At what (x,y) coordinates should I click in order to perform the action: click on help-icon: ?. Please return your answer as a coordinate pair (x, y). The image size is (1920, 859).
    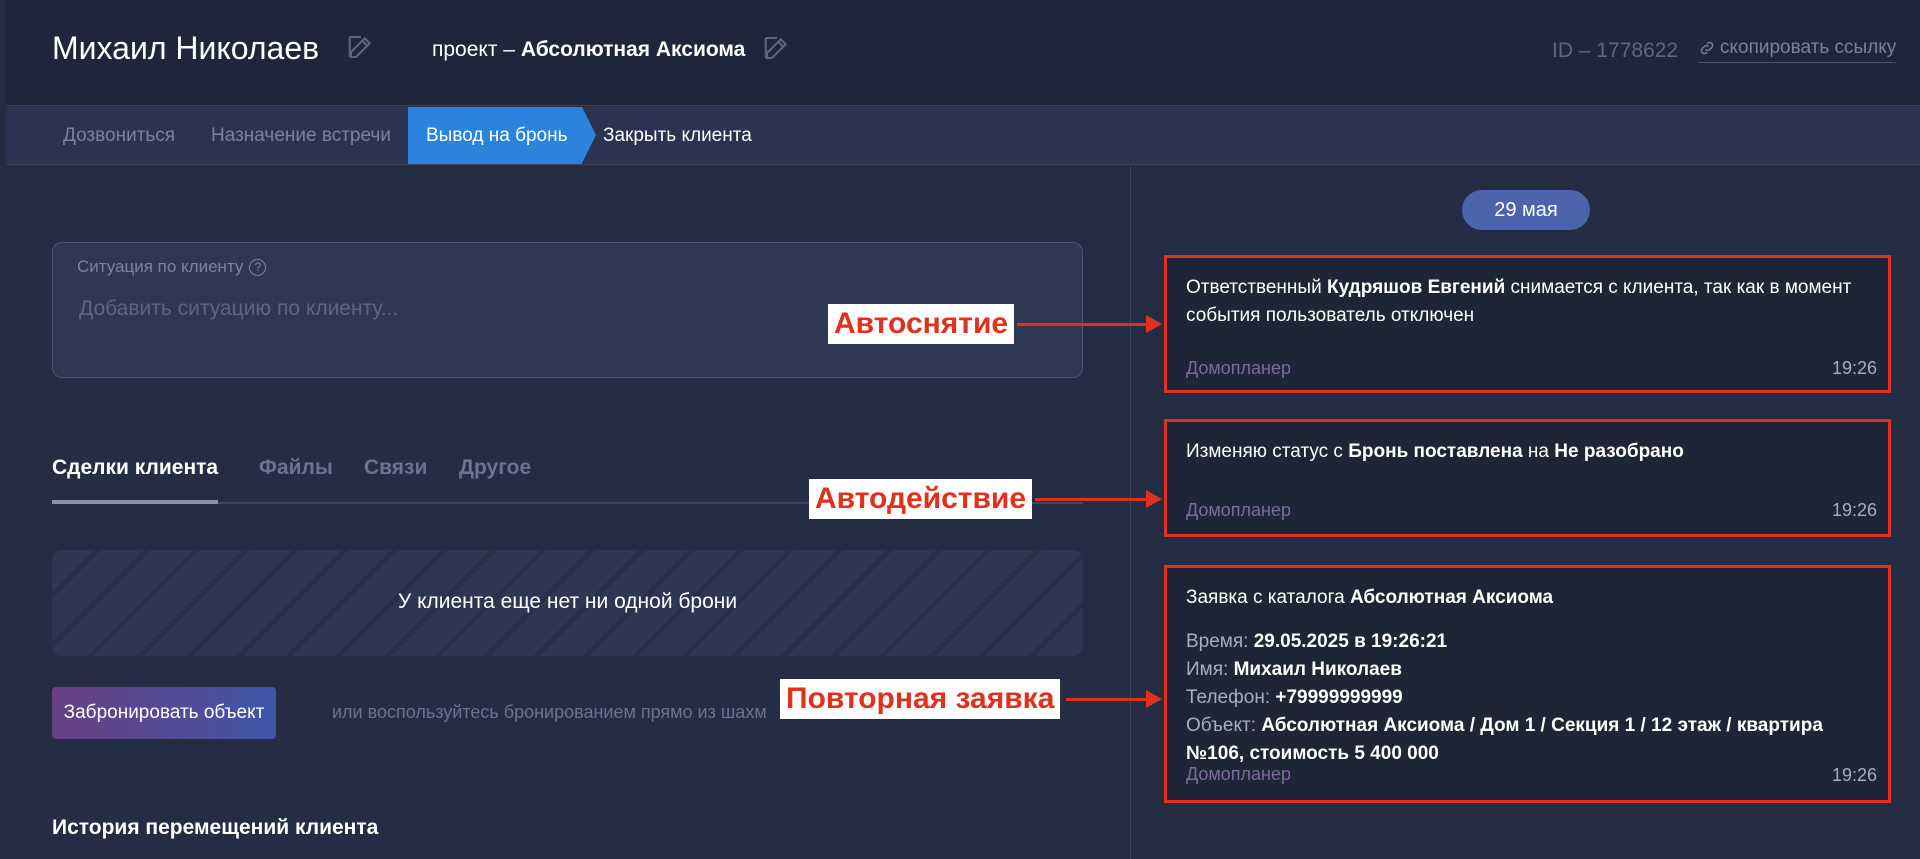
    Looking at the image, I should click on (258, 267).